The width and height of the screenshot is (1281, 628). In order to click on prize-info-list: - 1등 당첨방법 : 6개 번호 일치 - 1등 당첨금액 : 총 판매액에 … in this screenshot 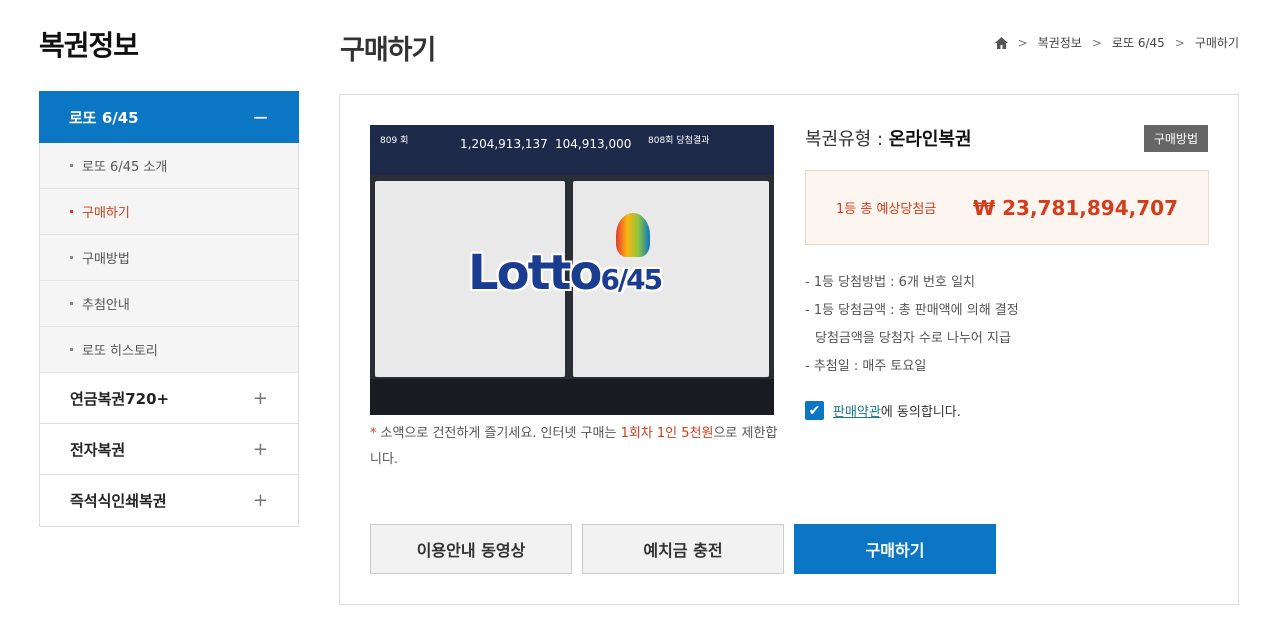, I will do `click(912, 325)`.